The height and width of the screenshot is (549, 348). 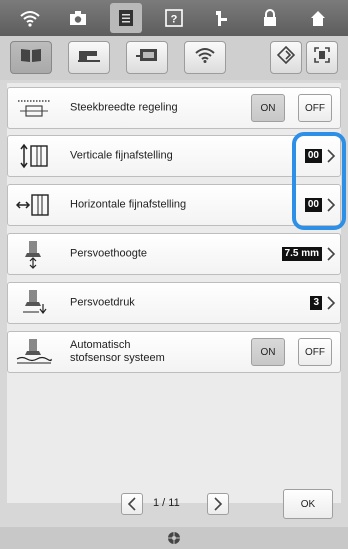 I want to click on horizontal-adjust-icon, so click(x=34, y=205).